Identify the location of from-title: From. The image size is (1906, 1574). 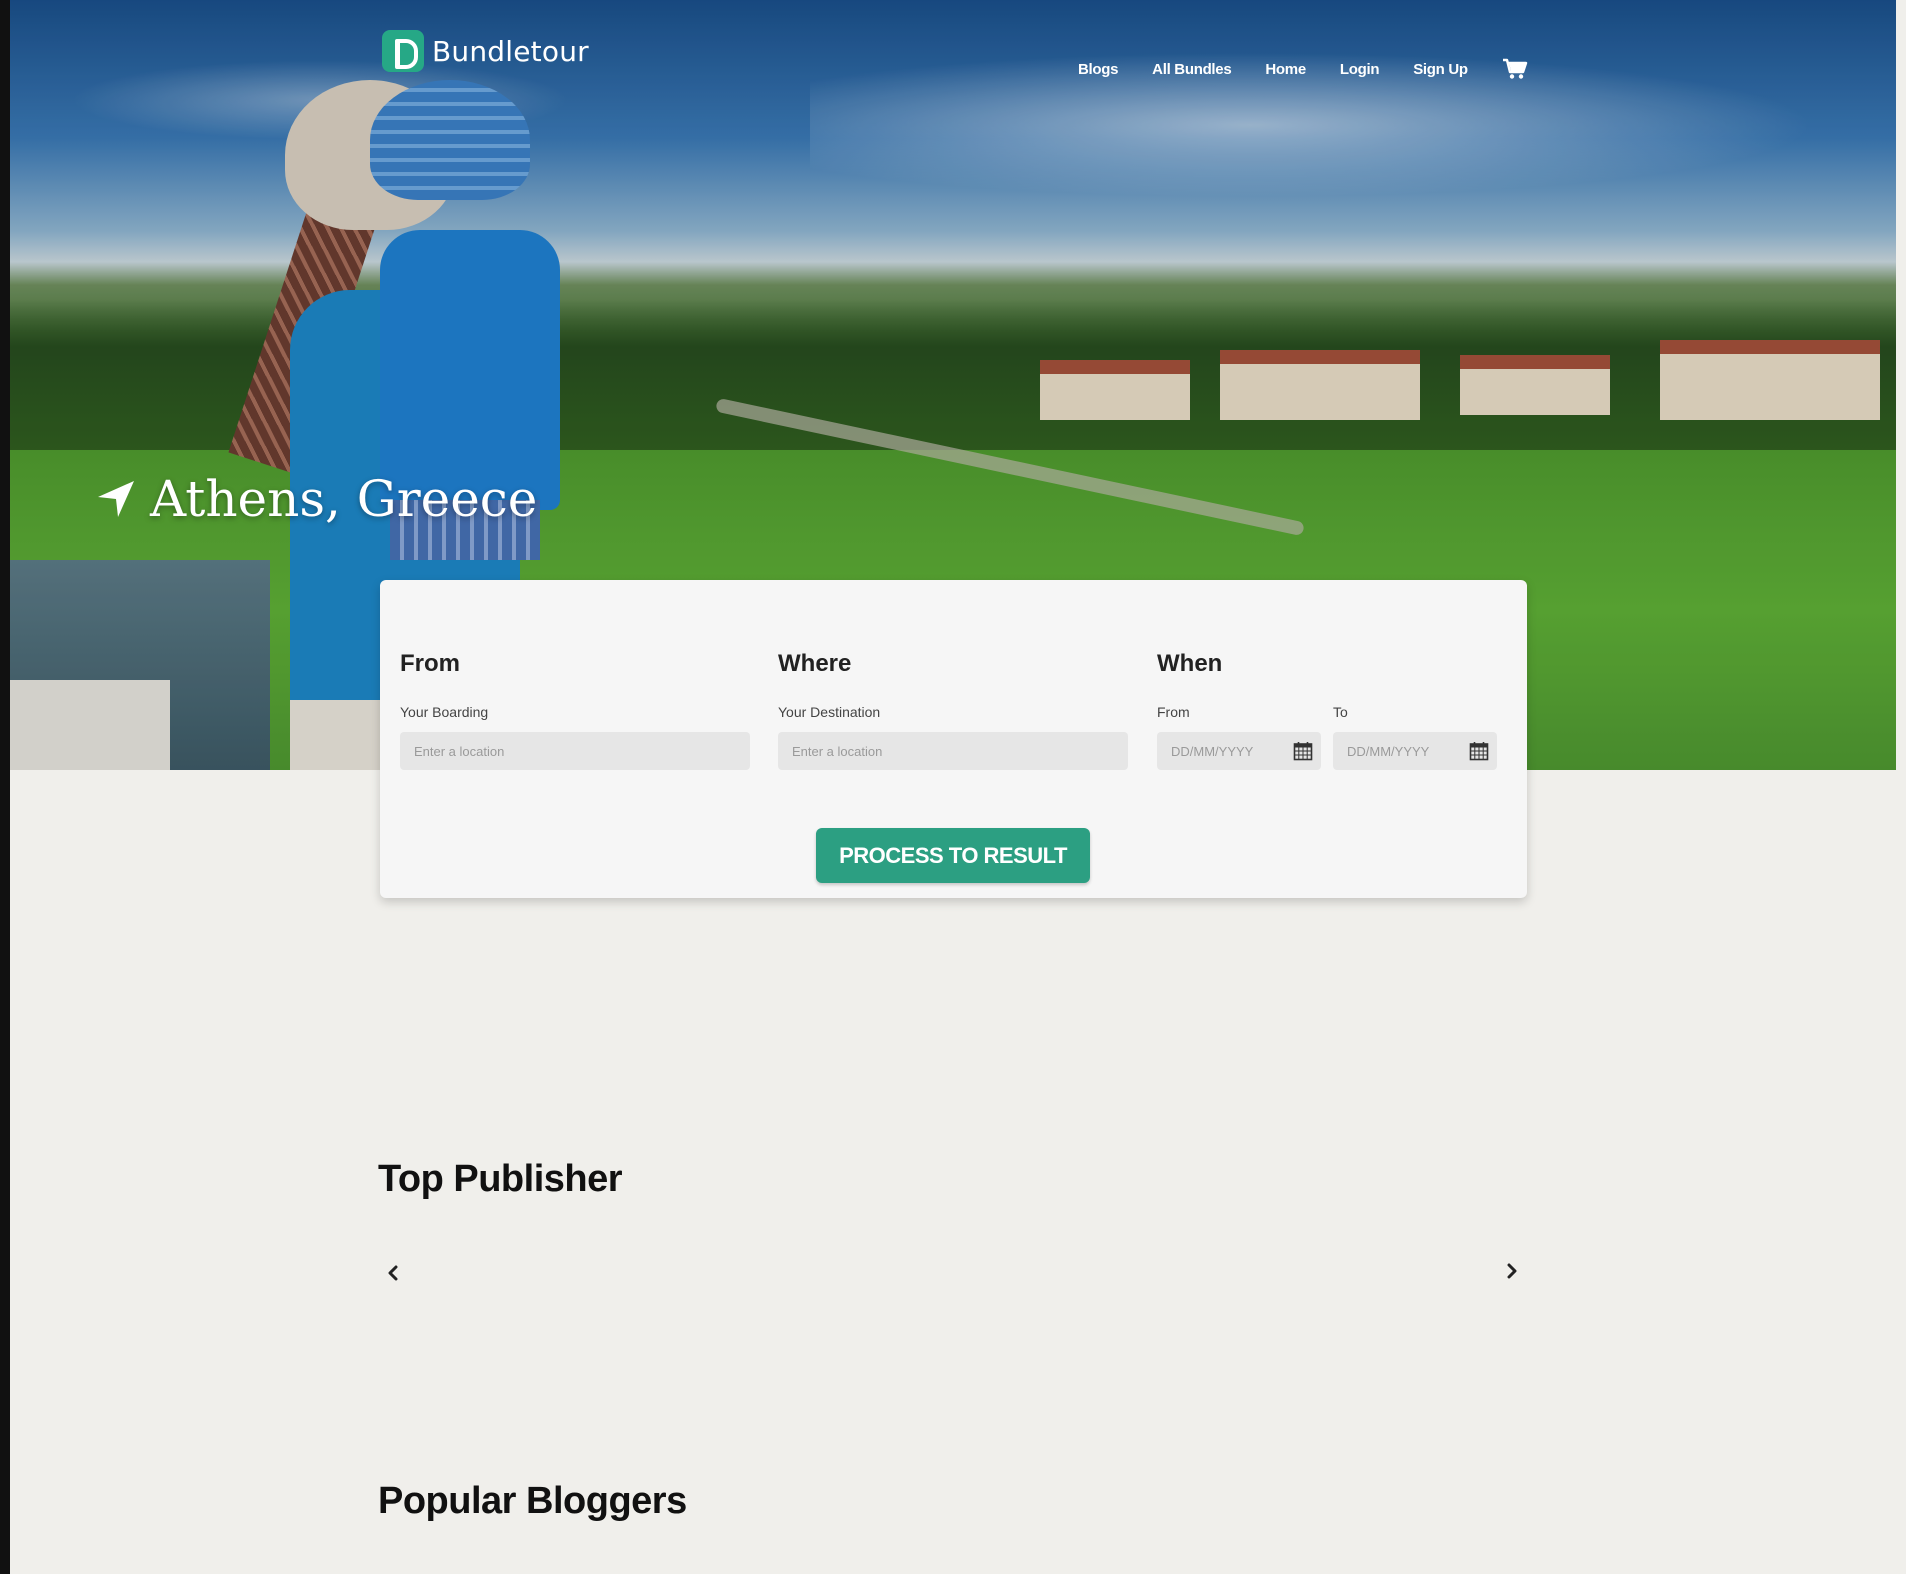
(430, 663).